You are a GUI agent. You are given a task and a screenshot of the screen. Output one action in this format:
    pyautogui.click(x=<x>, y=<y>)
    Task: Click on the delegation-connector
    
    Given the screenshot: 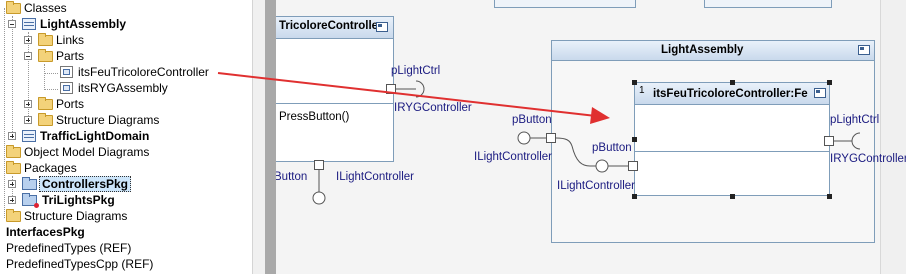 What is the action you would take?
    pyautogui.click(x=591, y=152)
    